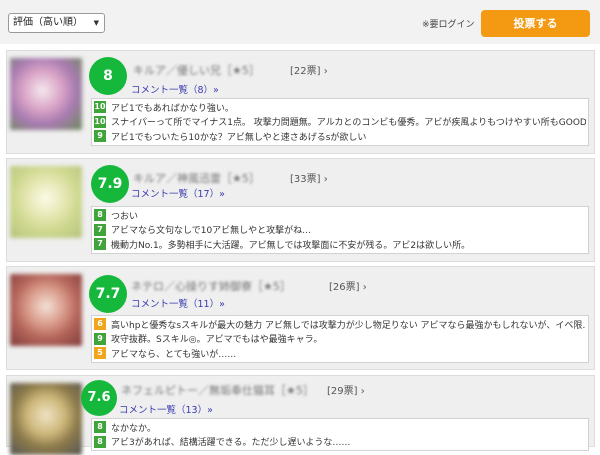 The image size is (600, 455). What do you see at coordinates (175, 89) in the screenshot?
I see `comment-list-link: コメント一覧（8）»` at bounding box center [175, 89].